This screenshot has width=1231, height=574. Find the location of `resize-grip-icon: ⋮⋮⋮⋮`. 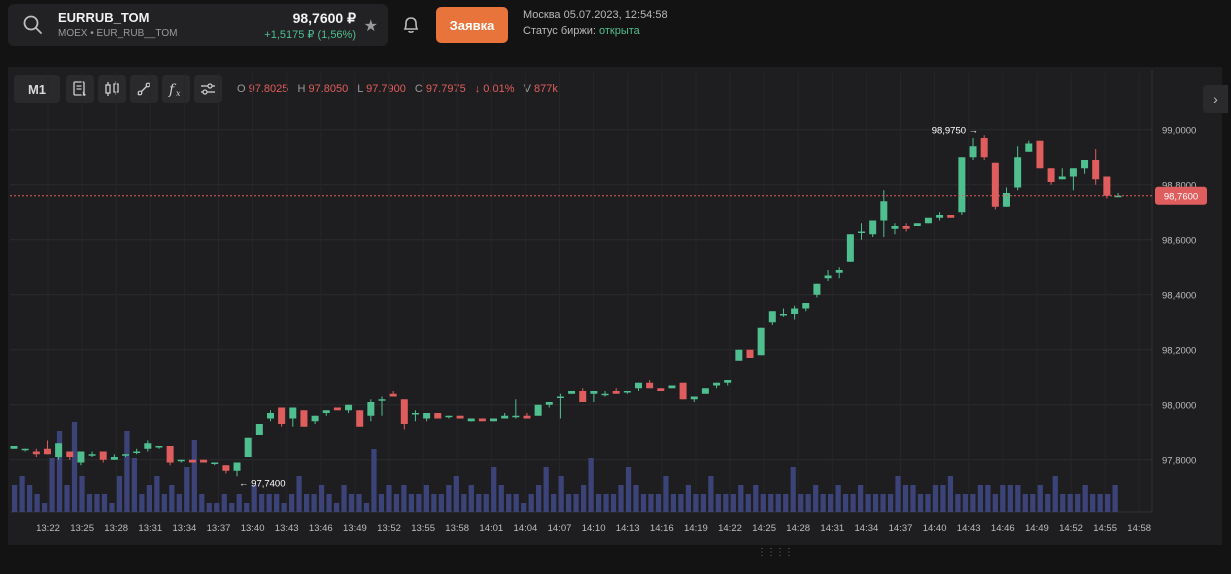

resize-grip-icon: ⋮⋮⋮⋮ is located at coordinates (775, 552).